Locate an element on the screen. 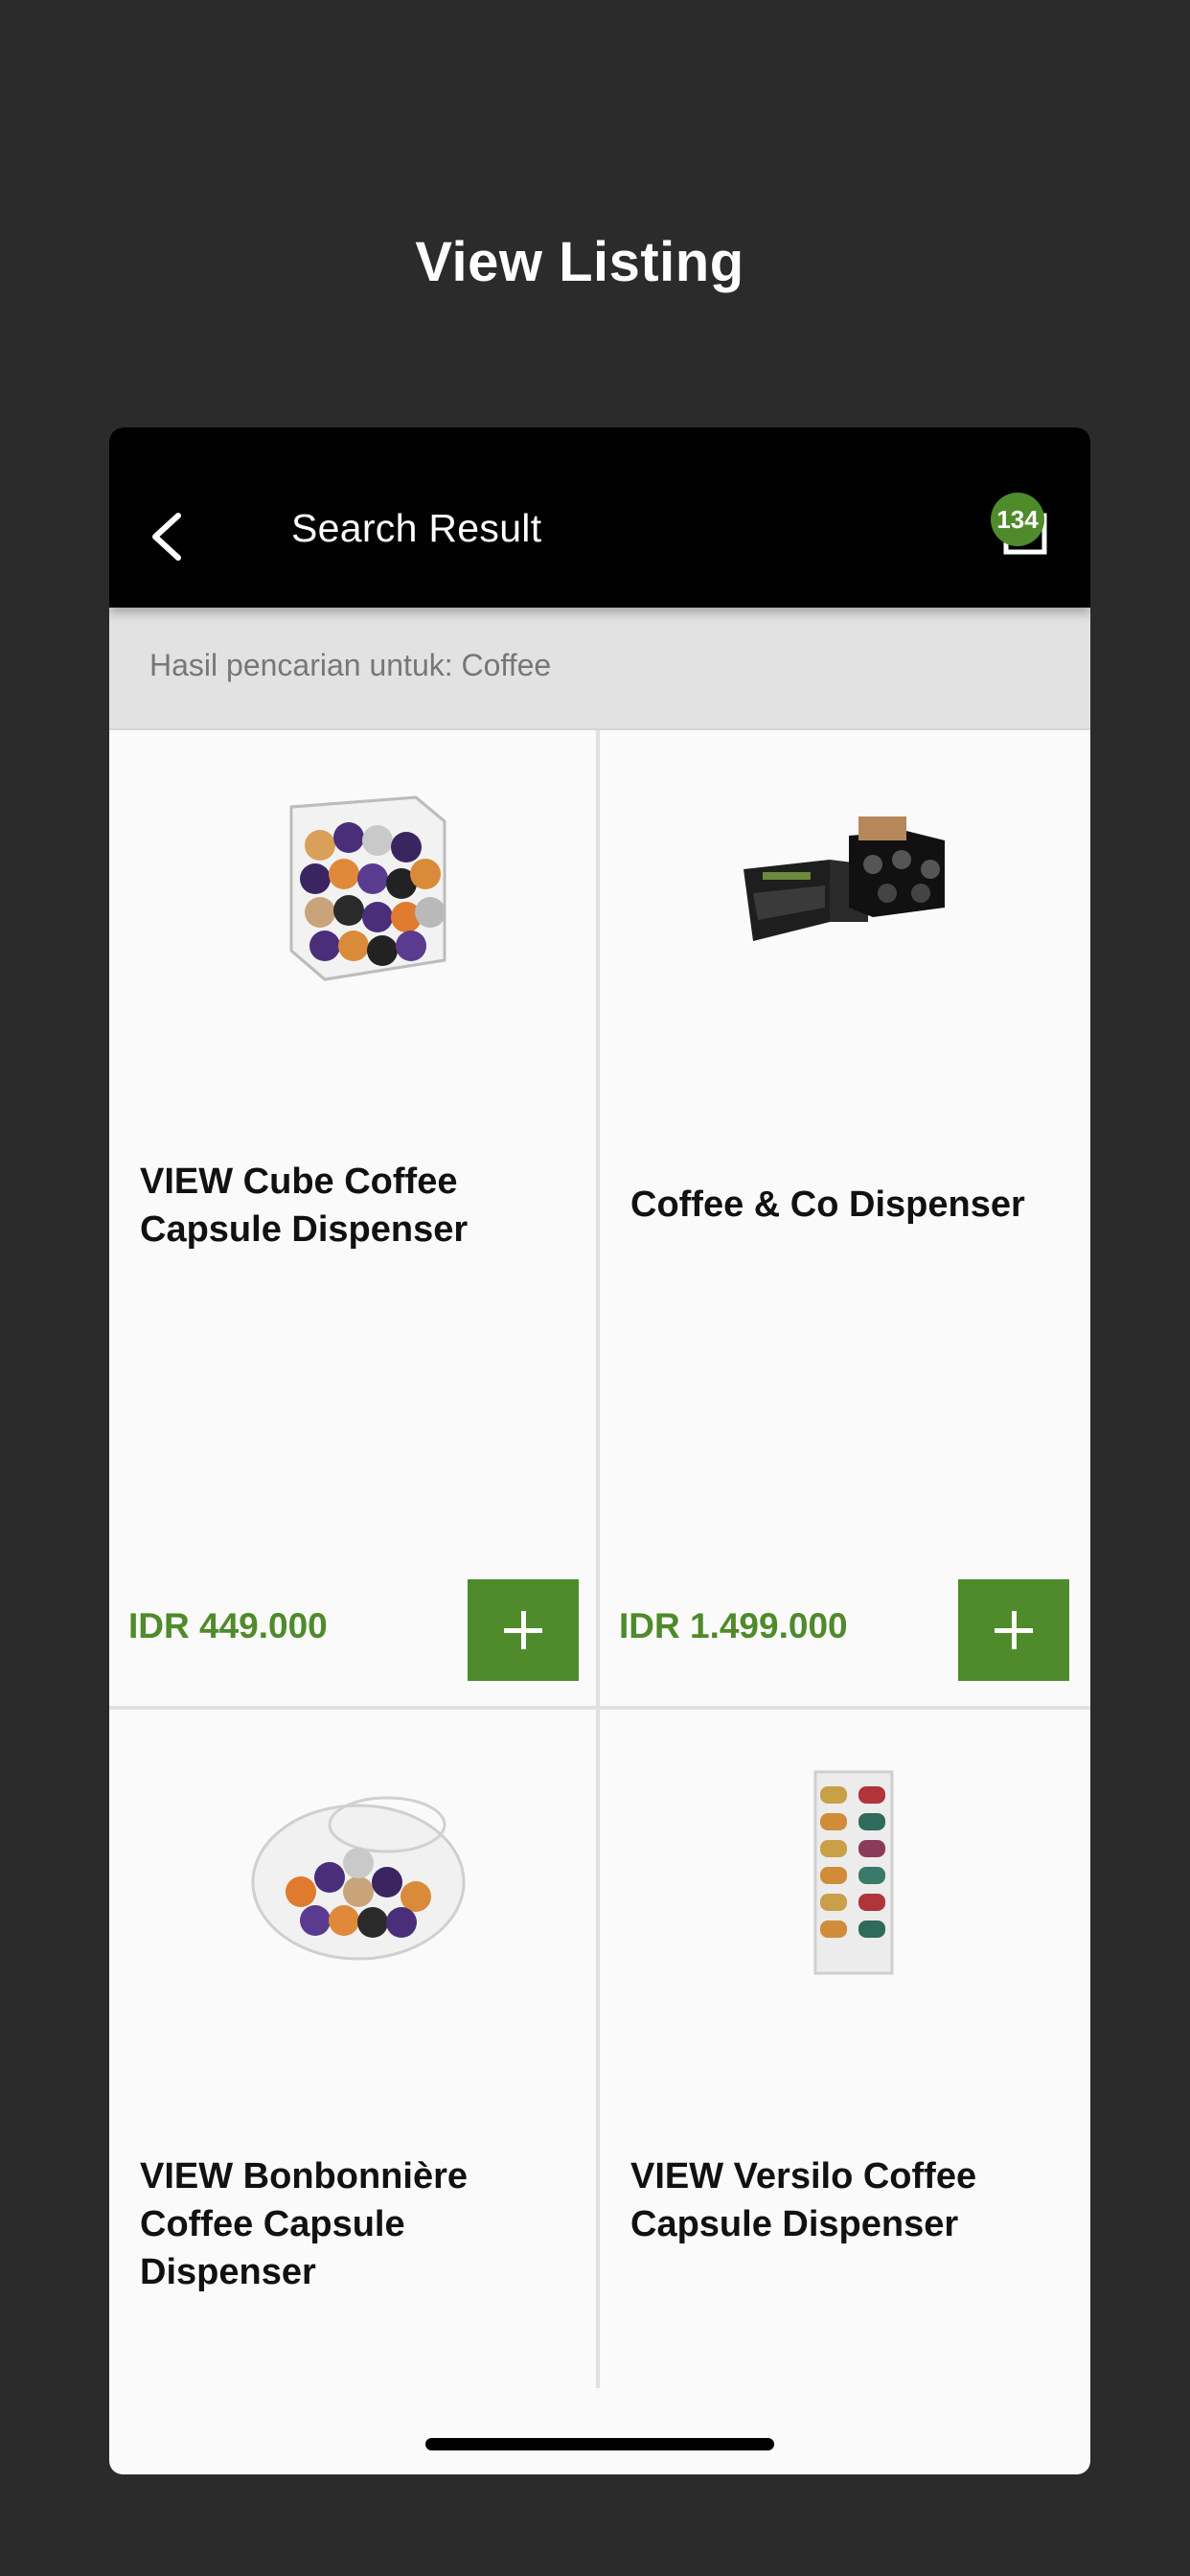  page-title: View Listing is located at coordinates (579, 262).